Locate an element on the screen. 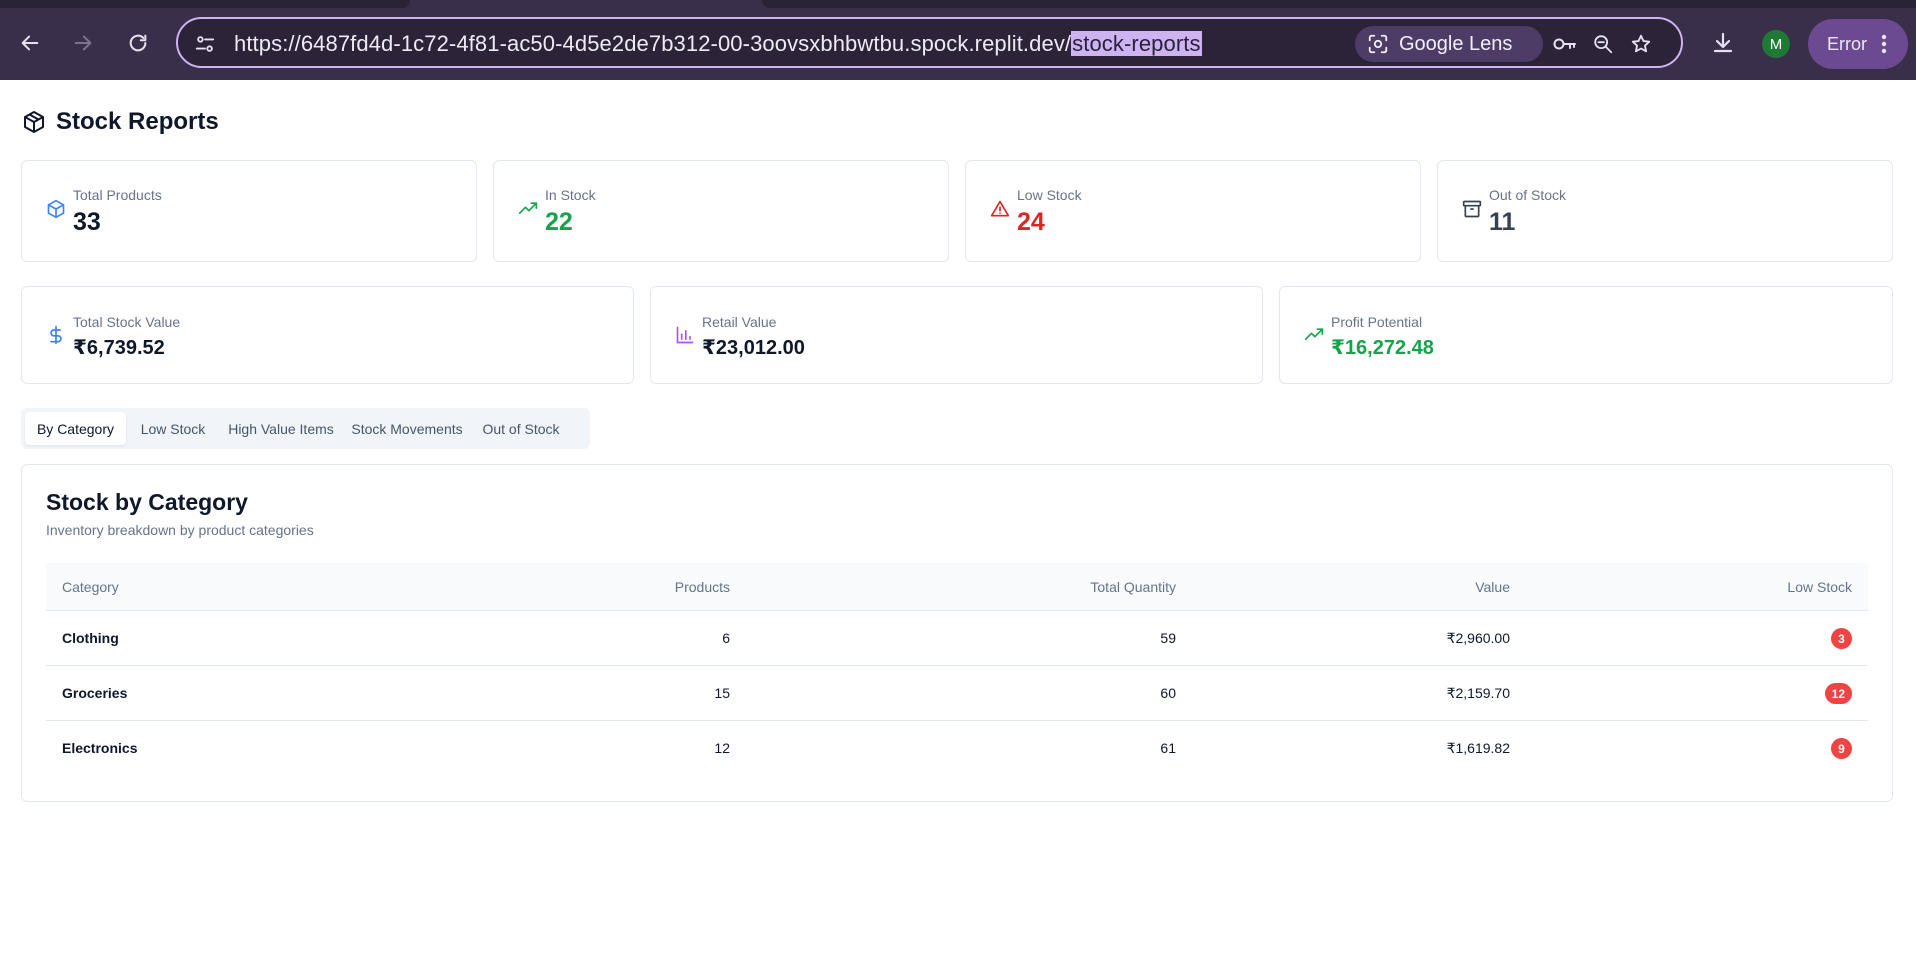  cell-quantity: 59 is located at coordinates (1168, 638).